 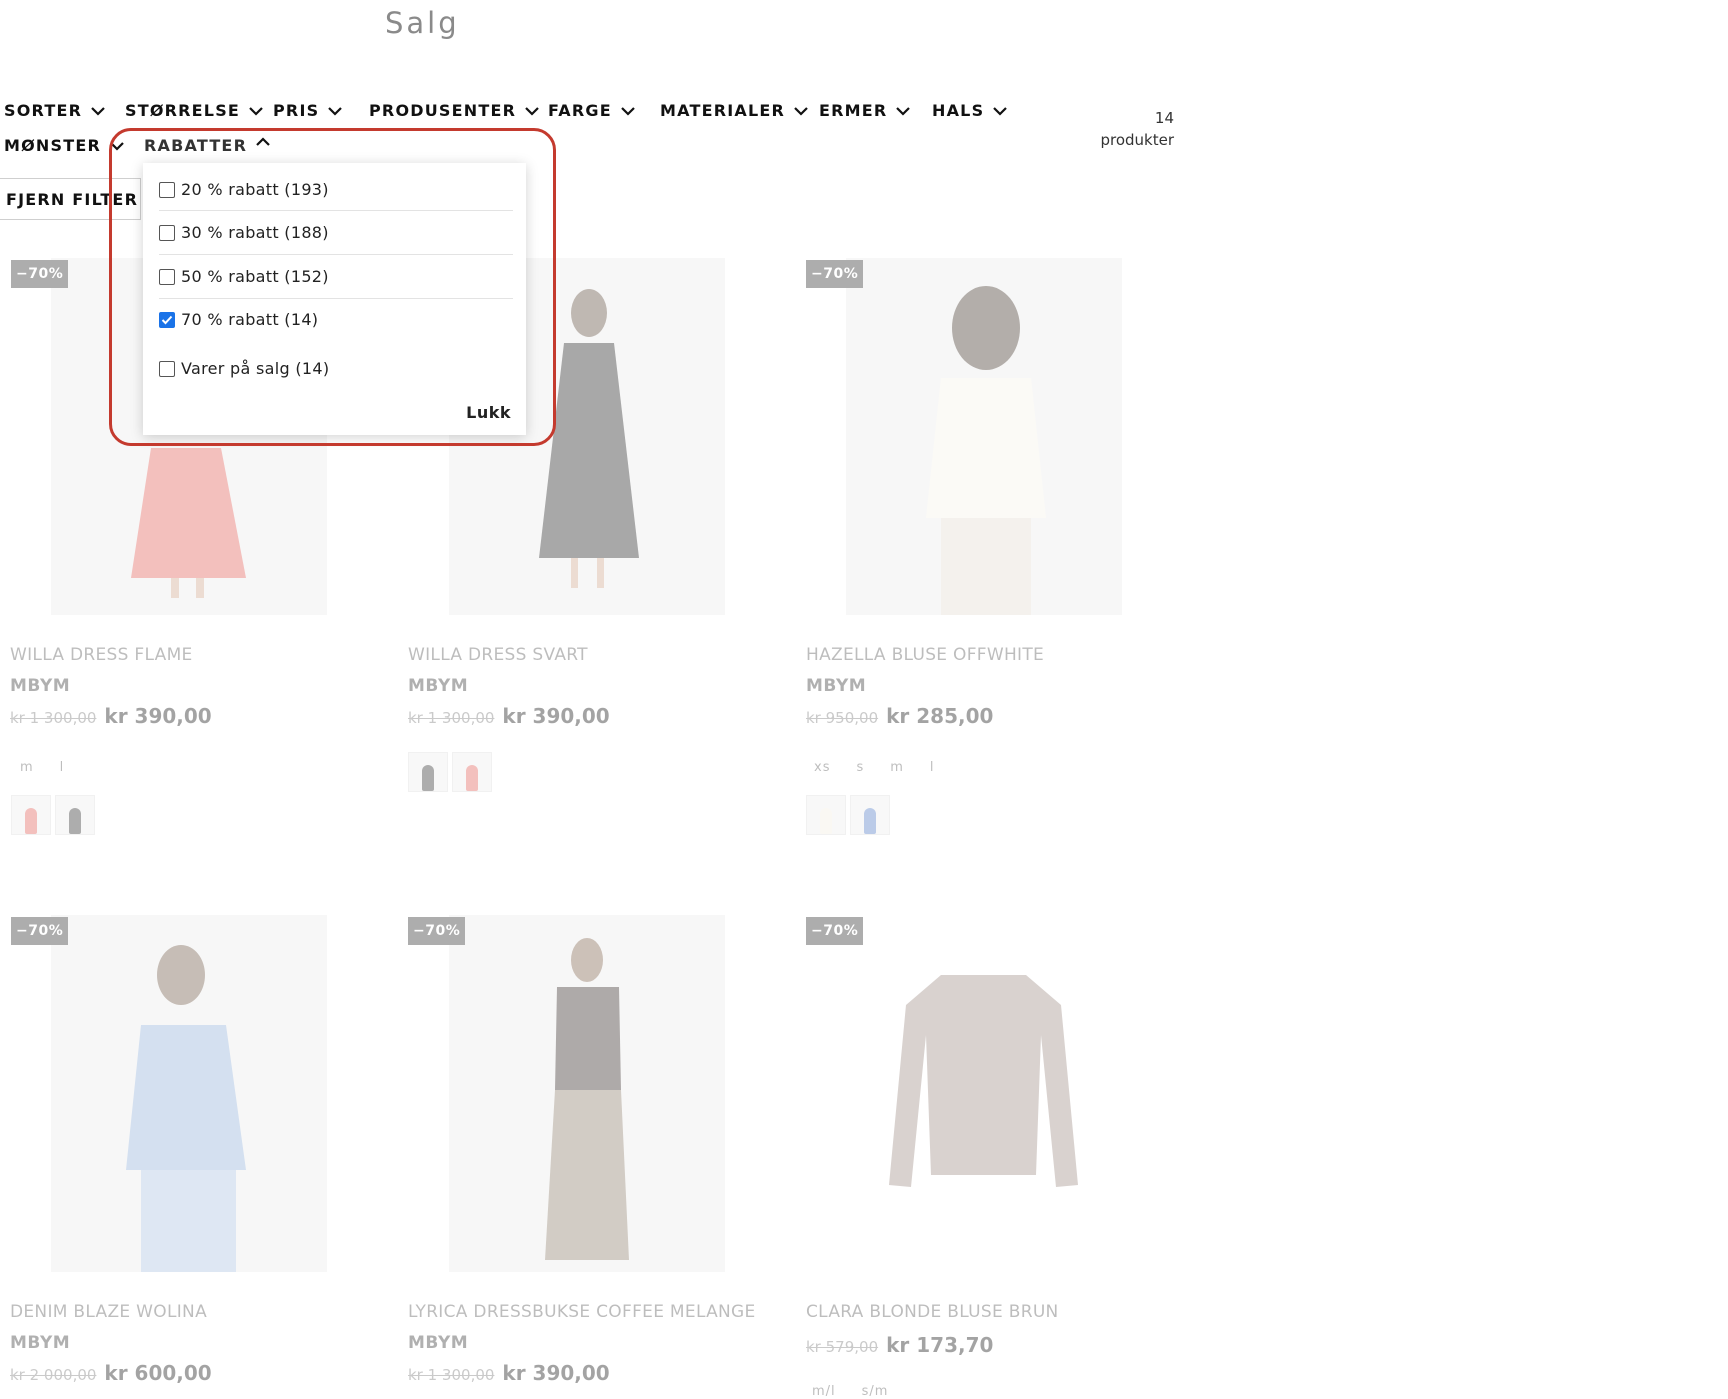 What do you see at coordinates (860, 767) in the screenshot?
I see `size-option: s` at bounding box center [860, 767].